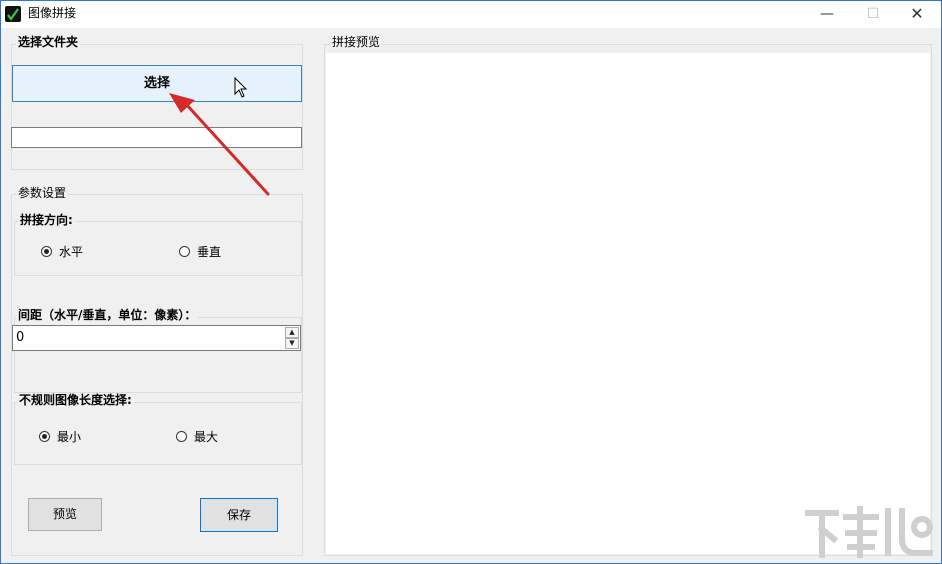 The width and height of the screenshot is (942, 564). I want to click on close-button: ✕, so click(917, 14).